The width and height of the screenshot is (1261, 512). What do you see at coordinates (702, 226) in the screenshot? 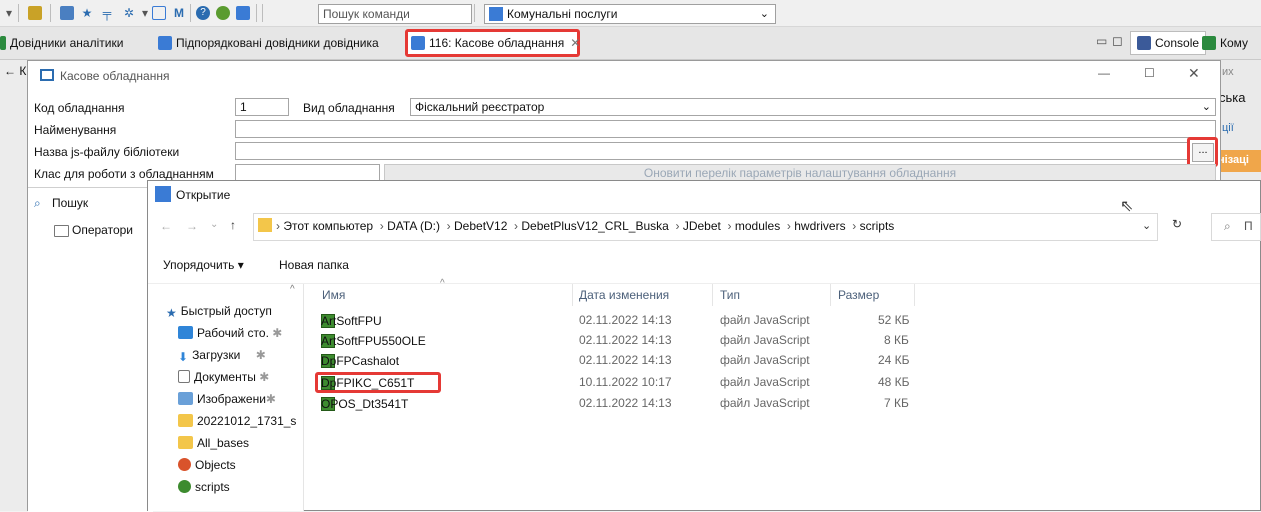
I see `breadcrumb-item: JDebet` at bounding box center [702, 226].